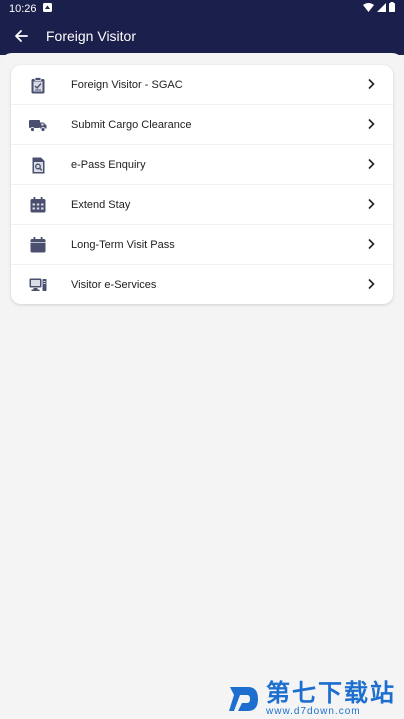 The image size is (404, 719). I want to click on menu-item-extend-stay: Extend Stay, so click(202, 205).